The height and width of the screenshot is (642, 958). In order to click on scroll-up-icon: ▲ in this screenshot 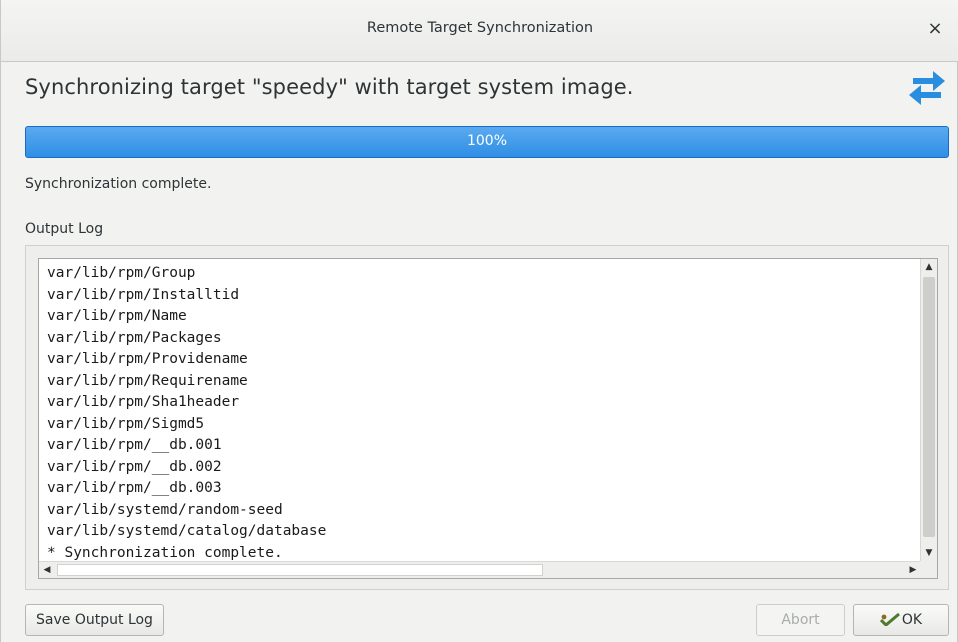, I will do `click(929, 267)`.